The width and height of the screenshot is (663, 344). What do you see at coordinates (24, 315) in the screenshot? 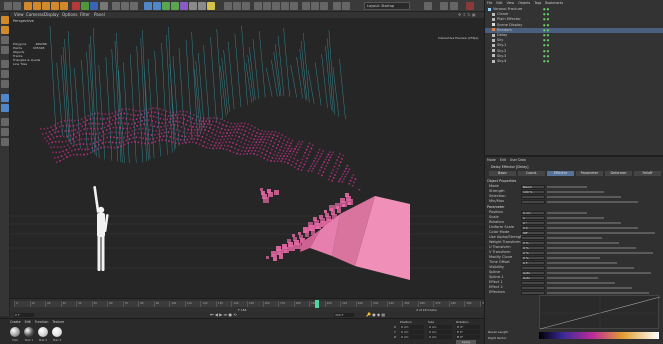
I see `start-frame-field: 0 F` at bounding box center [24, 315].